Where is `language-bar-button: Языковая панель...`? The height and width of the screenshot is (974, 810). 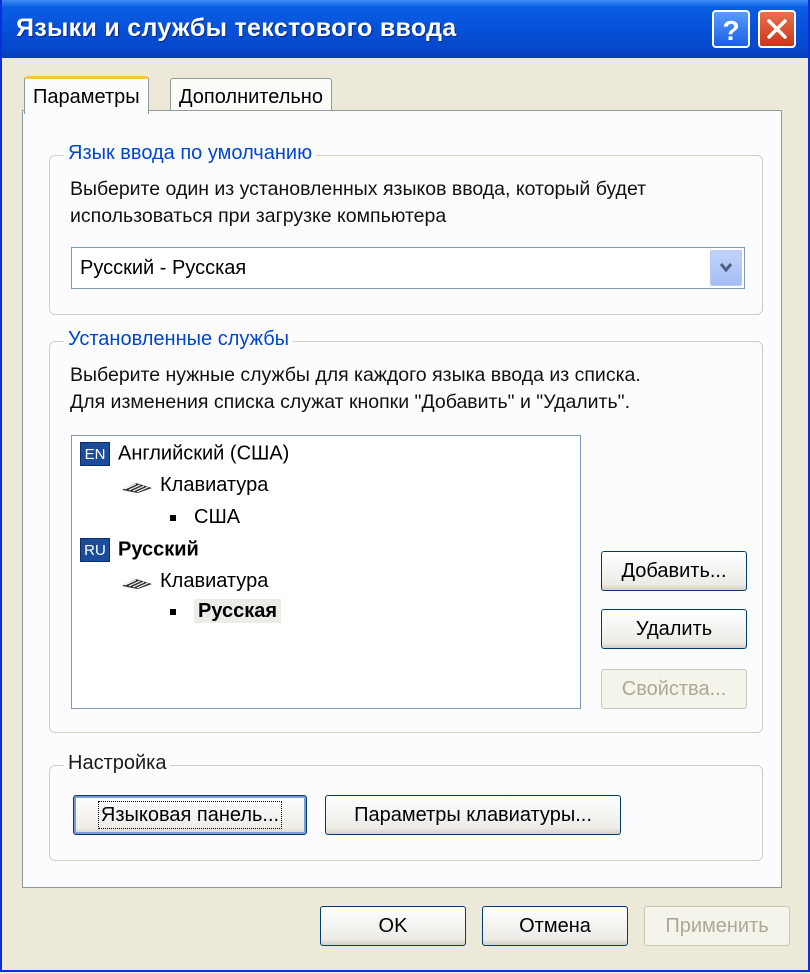 language-bar-button: Языковая панель... is located at coordinates (190, 815).